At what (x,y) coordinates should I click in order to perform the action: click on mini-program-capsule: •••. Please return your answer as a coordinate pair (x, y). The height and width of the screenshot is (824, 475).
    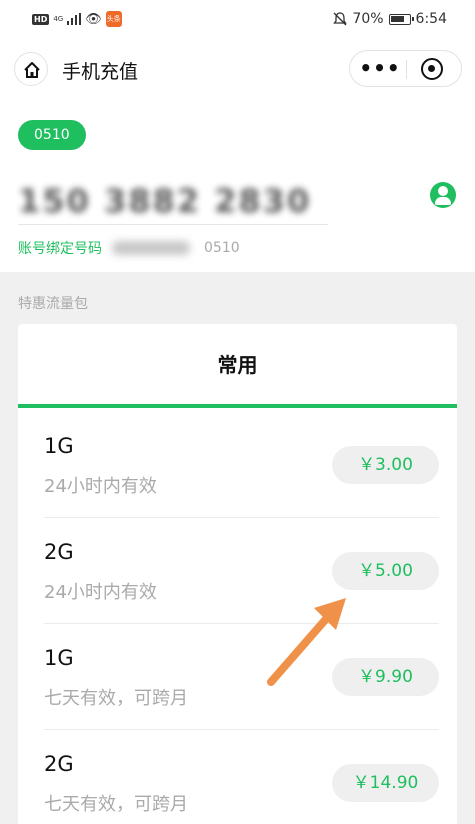
    Looking at the image, I should click on (405, 68).